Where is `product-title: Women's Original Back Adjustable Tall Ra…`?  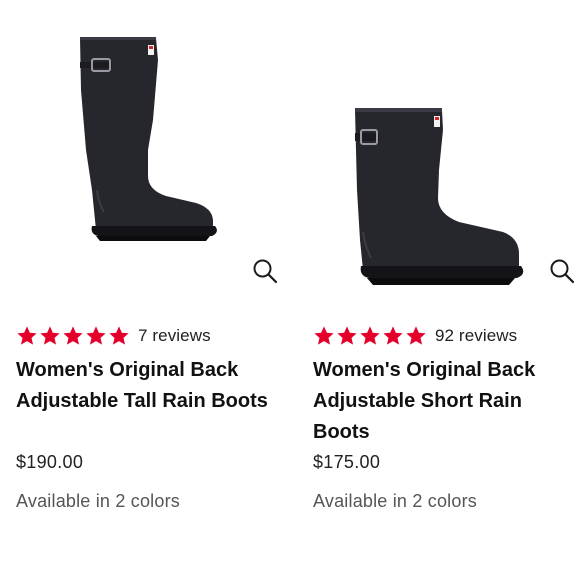
product-title: Women's Original Back Adjustable Tall Ra… is located at coordinates (148, 386).